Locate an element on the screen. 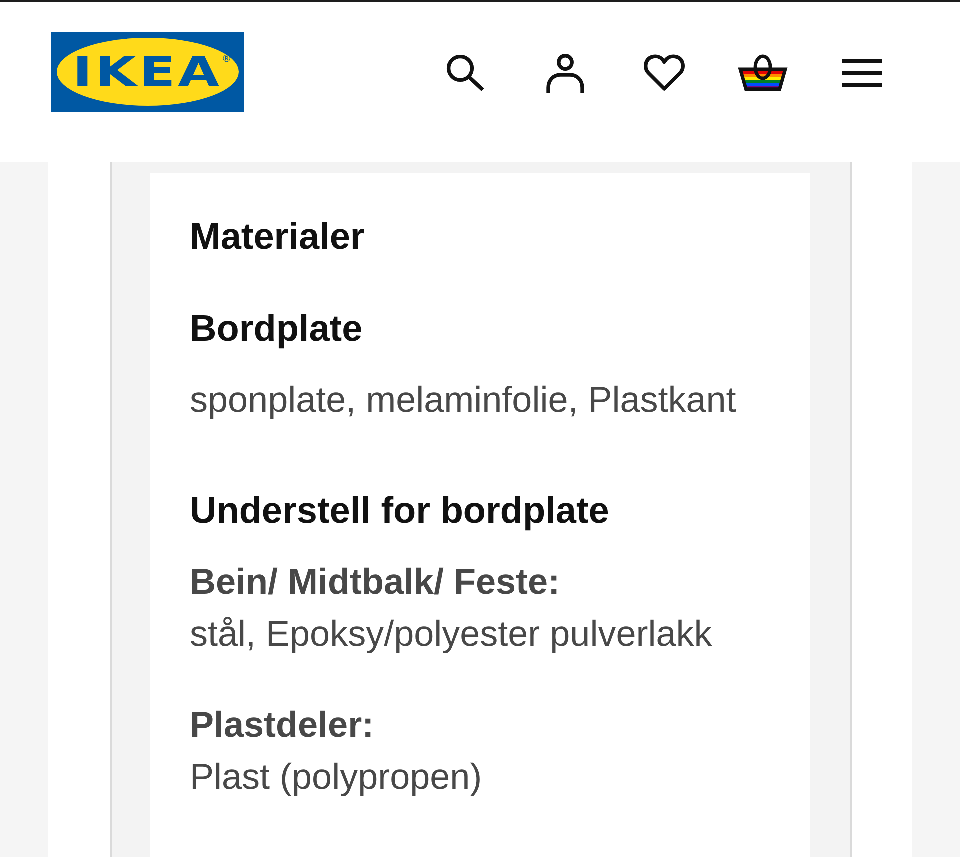 This screenshot has height=857, width=960. shopping-basket-icon is located at coordinates (763, 73).